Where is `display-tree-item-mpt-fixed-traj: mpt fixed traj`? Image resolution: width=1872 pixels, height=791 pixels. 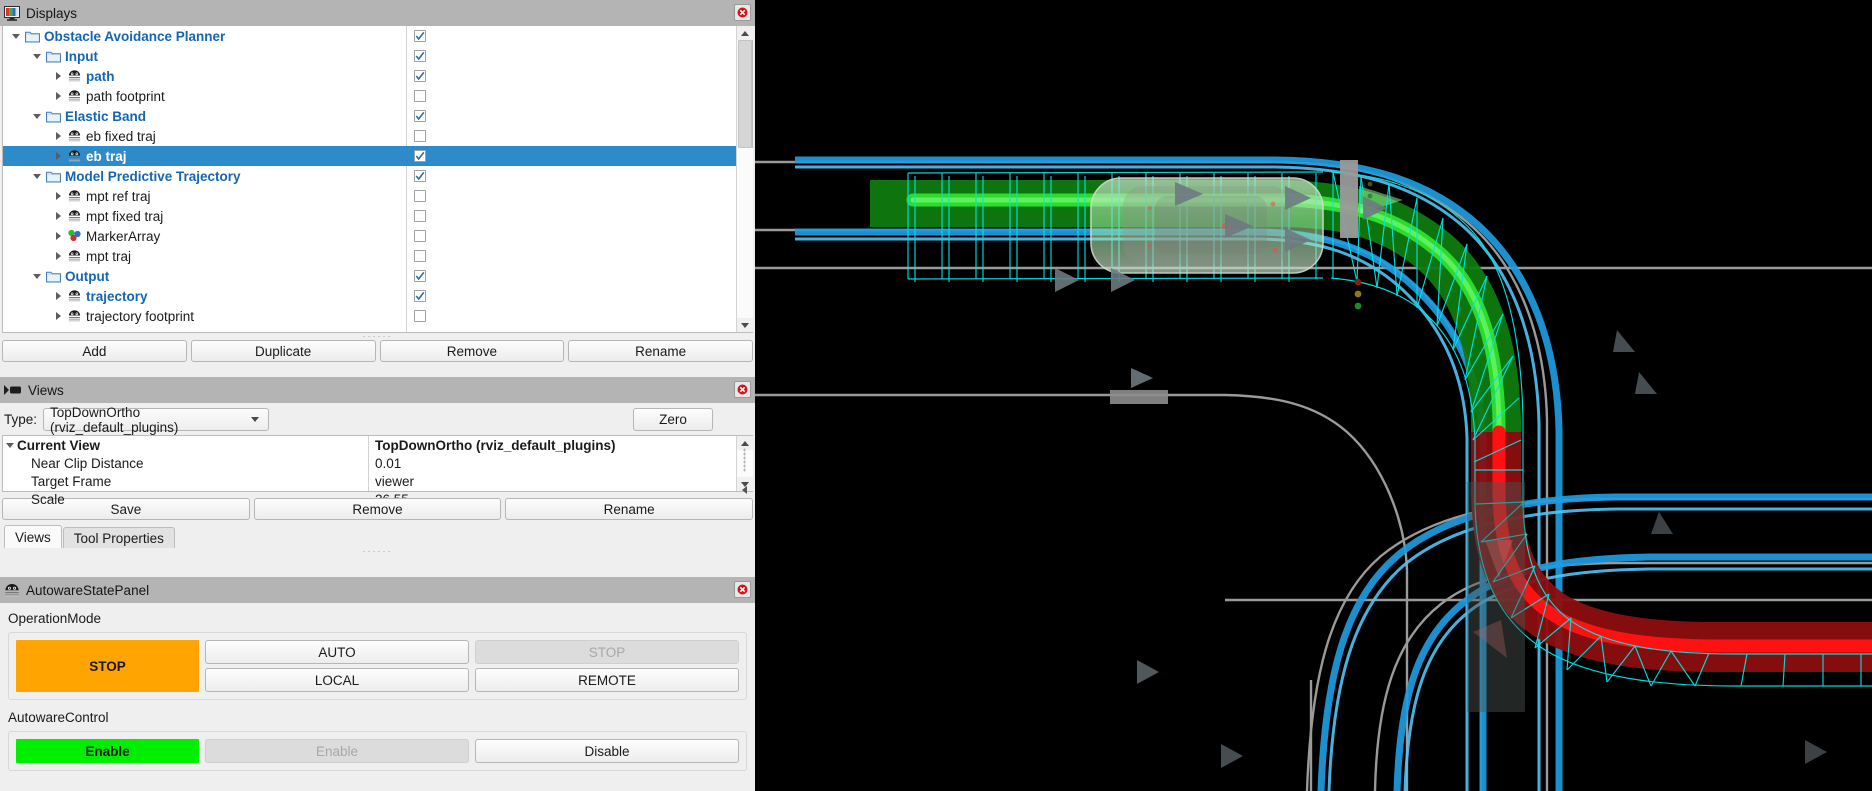
display-tree-item-mpt-fixed-traj: mpt fixed traj is located at coordinates (204, 216).